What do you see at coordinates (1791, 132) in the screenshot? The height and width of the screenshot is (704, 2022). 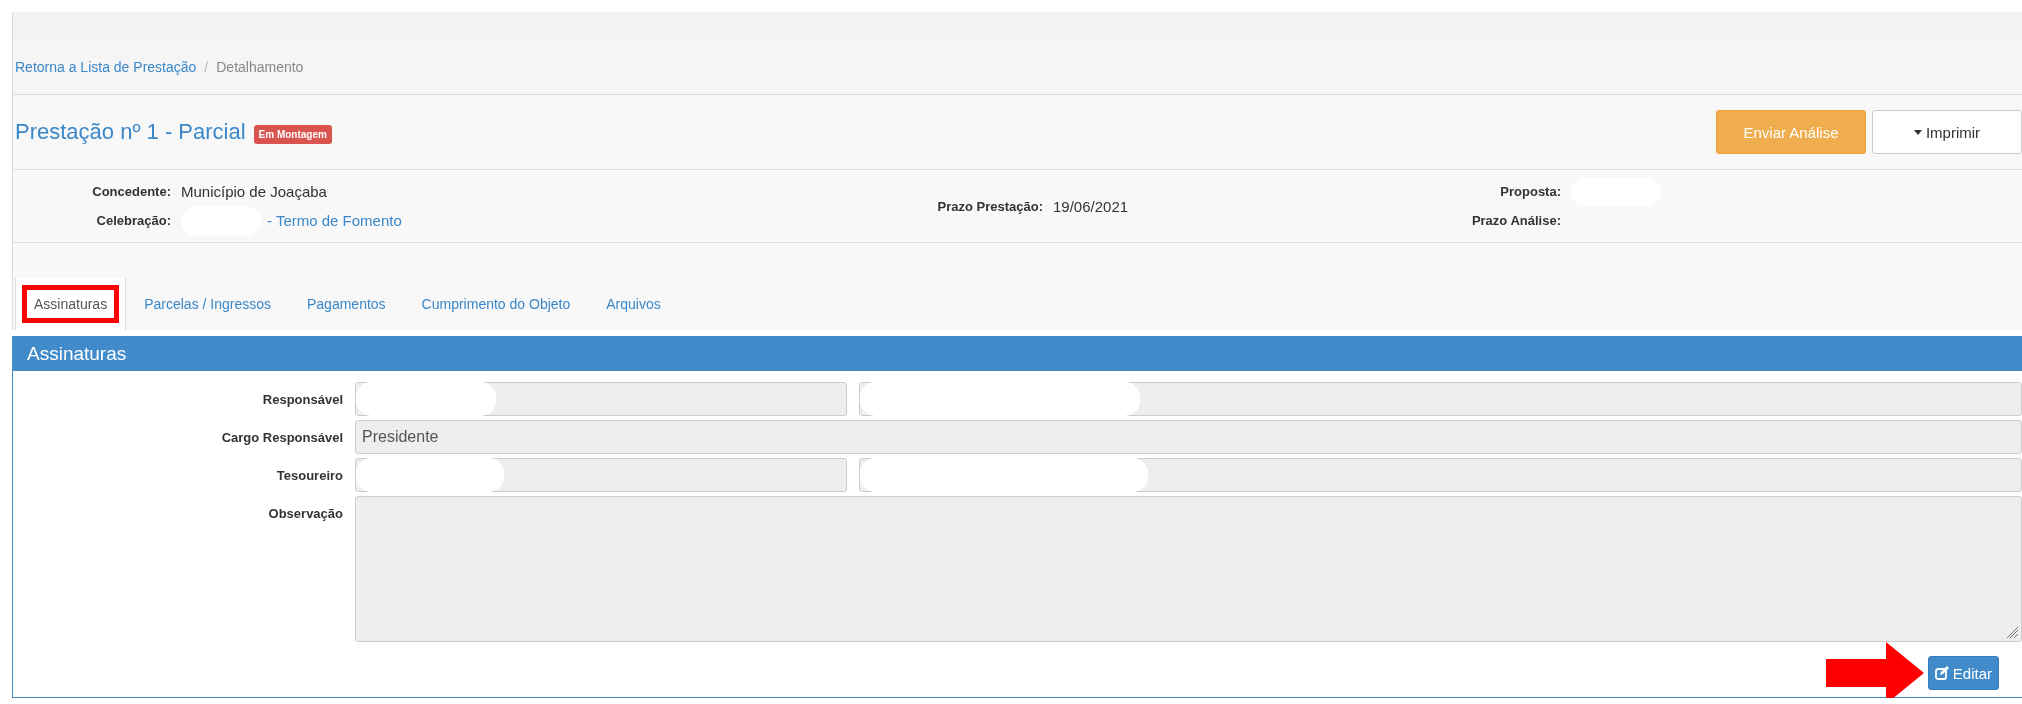 I see `send-analysis-button: Enviar Análise` at bounding box center [1791, 132].